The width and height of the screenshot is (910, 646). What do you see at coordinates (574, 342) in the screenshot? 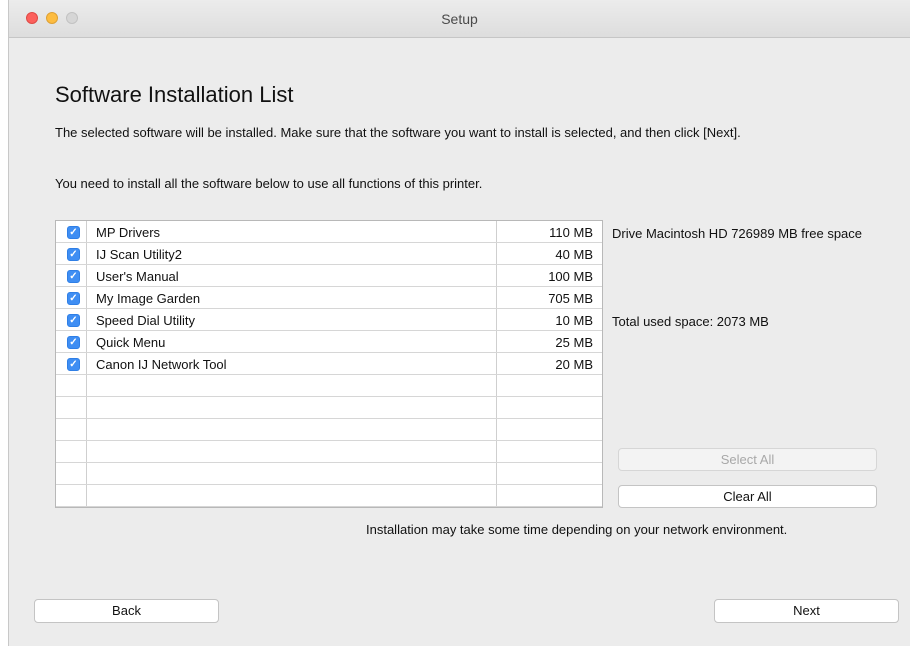
I see `software-size: 25 MB` at bounding box center [574, 342].